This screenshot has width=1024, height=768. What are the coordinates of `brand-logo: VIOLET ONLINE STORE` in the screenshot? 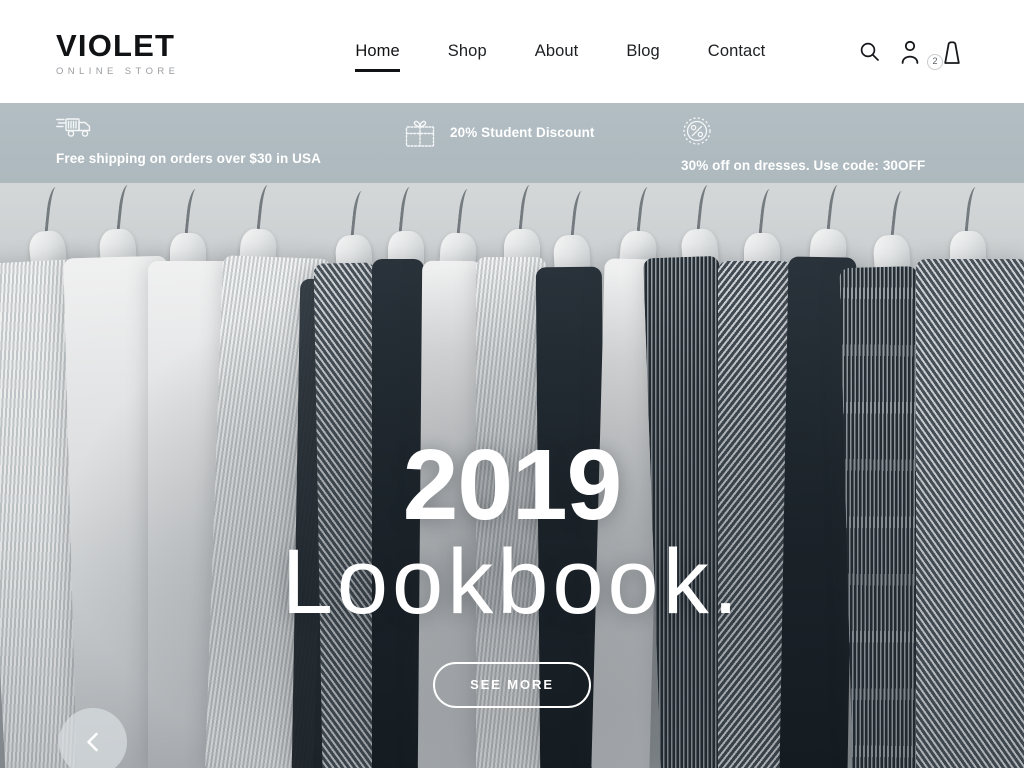 It's located at (117, 51).